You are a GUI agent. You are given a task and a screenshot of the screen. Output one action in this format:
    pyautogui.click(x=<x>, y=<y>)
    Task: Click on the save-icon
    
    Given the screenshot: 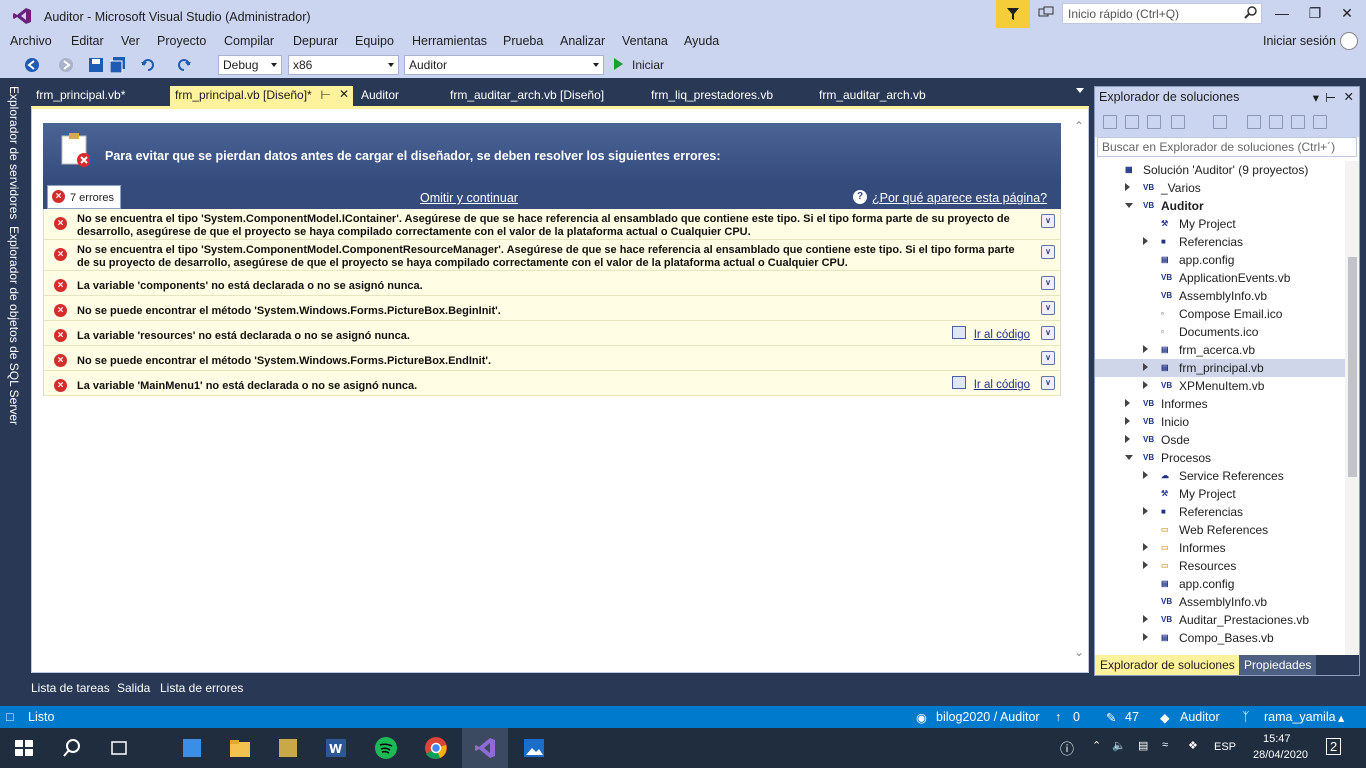 What is the action you would take?
    pyautogui.click(x=96, y=65)
    